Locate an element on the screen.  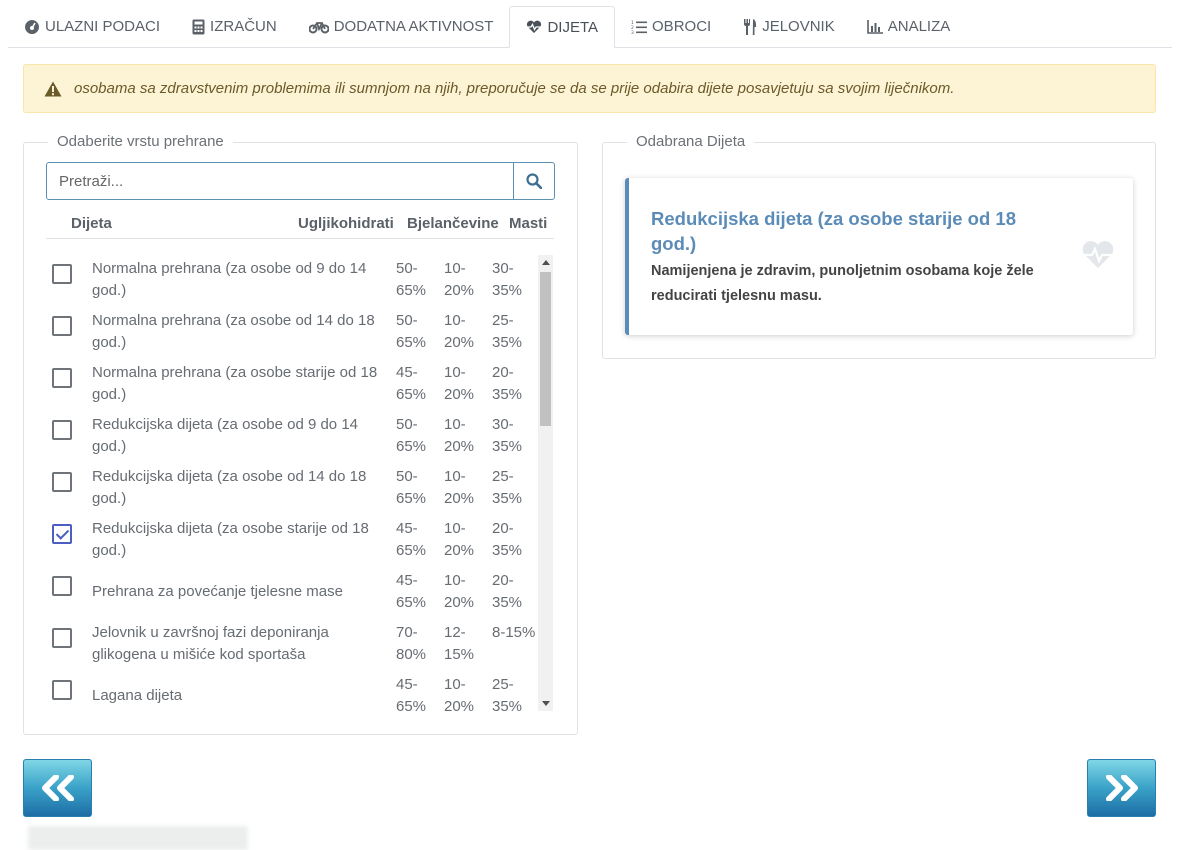
diet-search is located at coordinates (300, 181).